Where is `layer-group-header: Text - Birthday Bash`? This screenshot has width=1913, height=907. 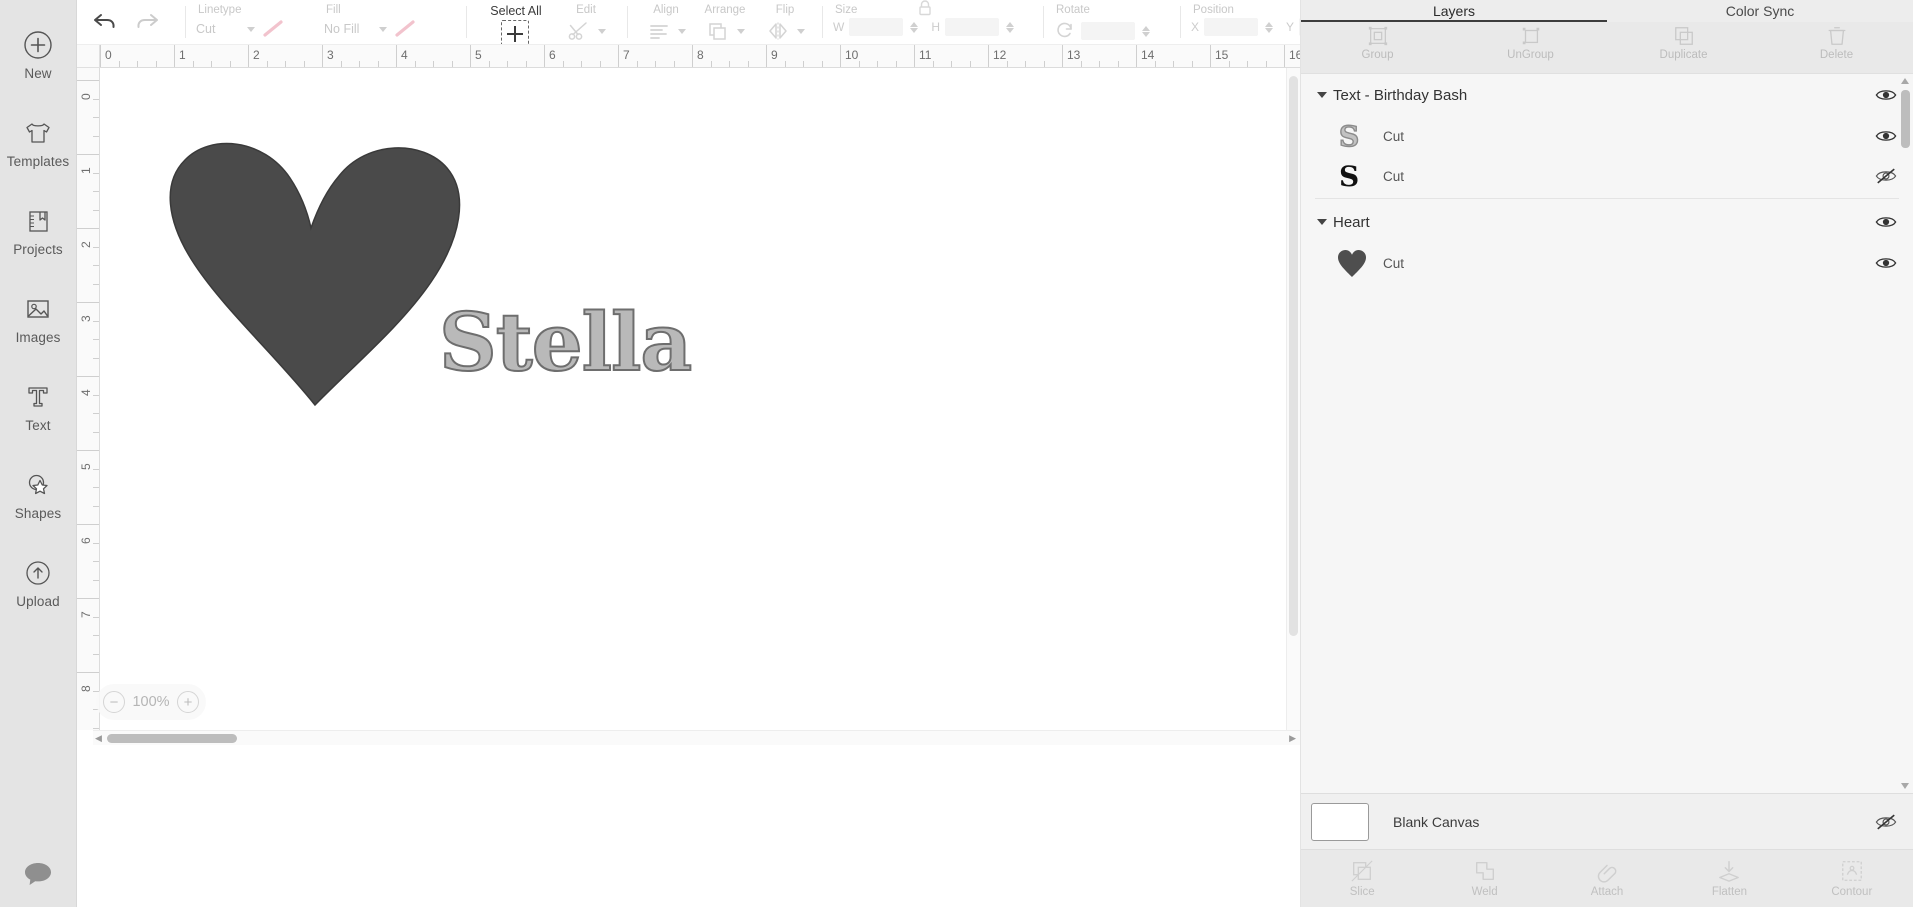 layer-group-header: Text - Birthday Bash is located at coordinates (1607, 95).